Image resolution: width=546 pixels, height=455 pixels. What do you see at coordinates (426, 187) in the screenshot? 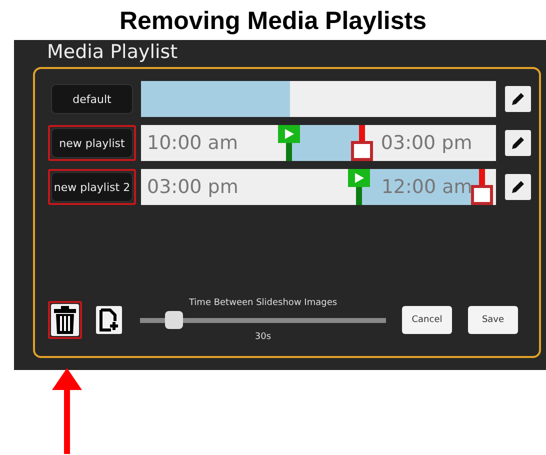
I see `end-time: 12:00 am` at bounding box center [426, 187].